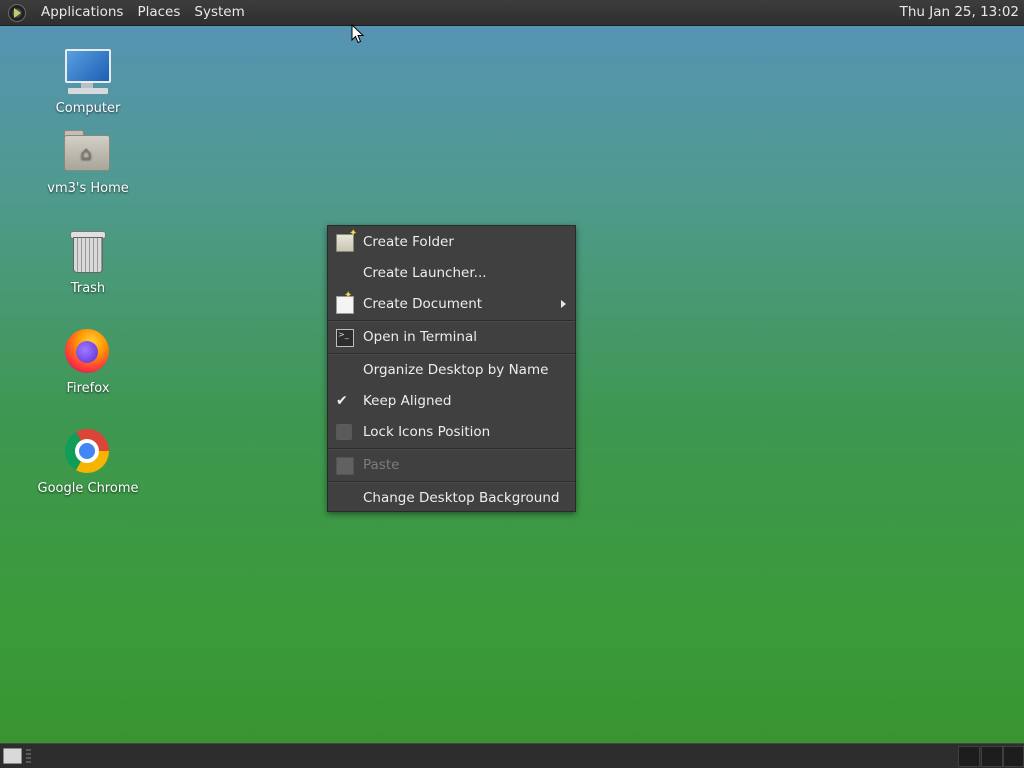 The image size is (1024, 768). What do you see at coordinates (451, 465) in the screenshot?
I see `menu-item-paste: Paste` at bounding box center [451, 465].